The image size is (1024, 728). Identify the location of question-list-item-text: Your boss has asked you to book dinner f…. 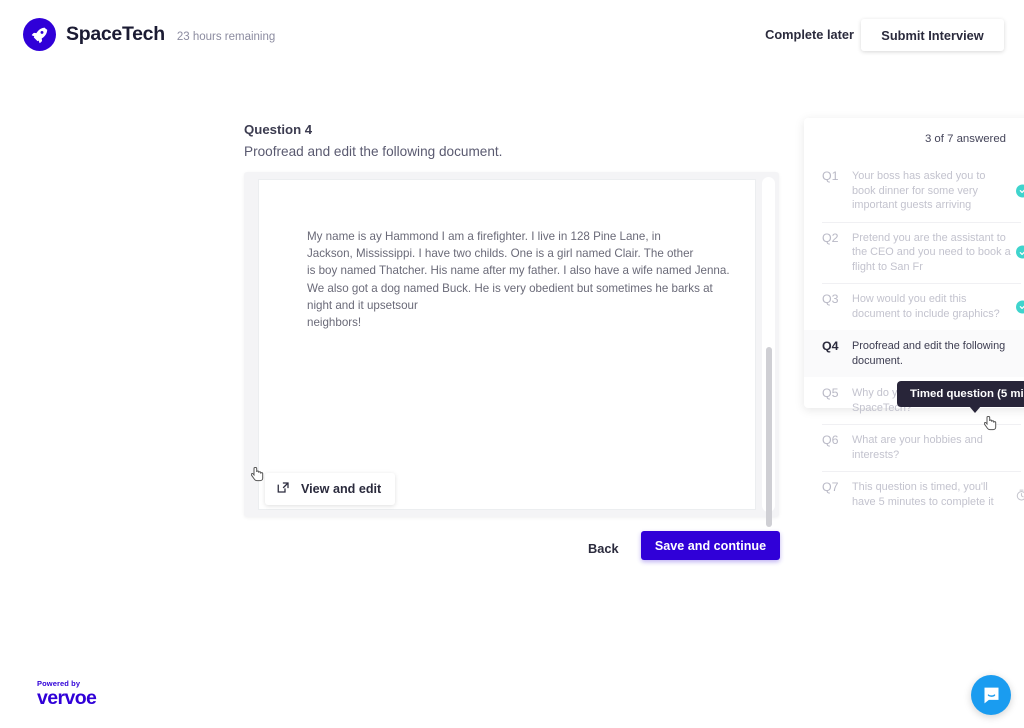
(919, 190).